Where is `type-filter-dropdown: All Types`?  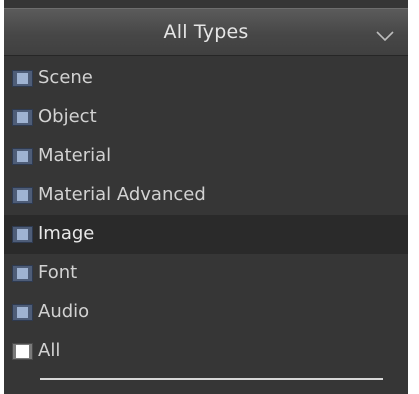 type-filter-dropdown: All Types is located at coordinates (206, 32).